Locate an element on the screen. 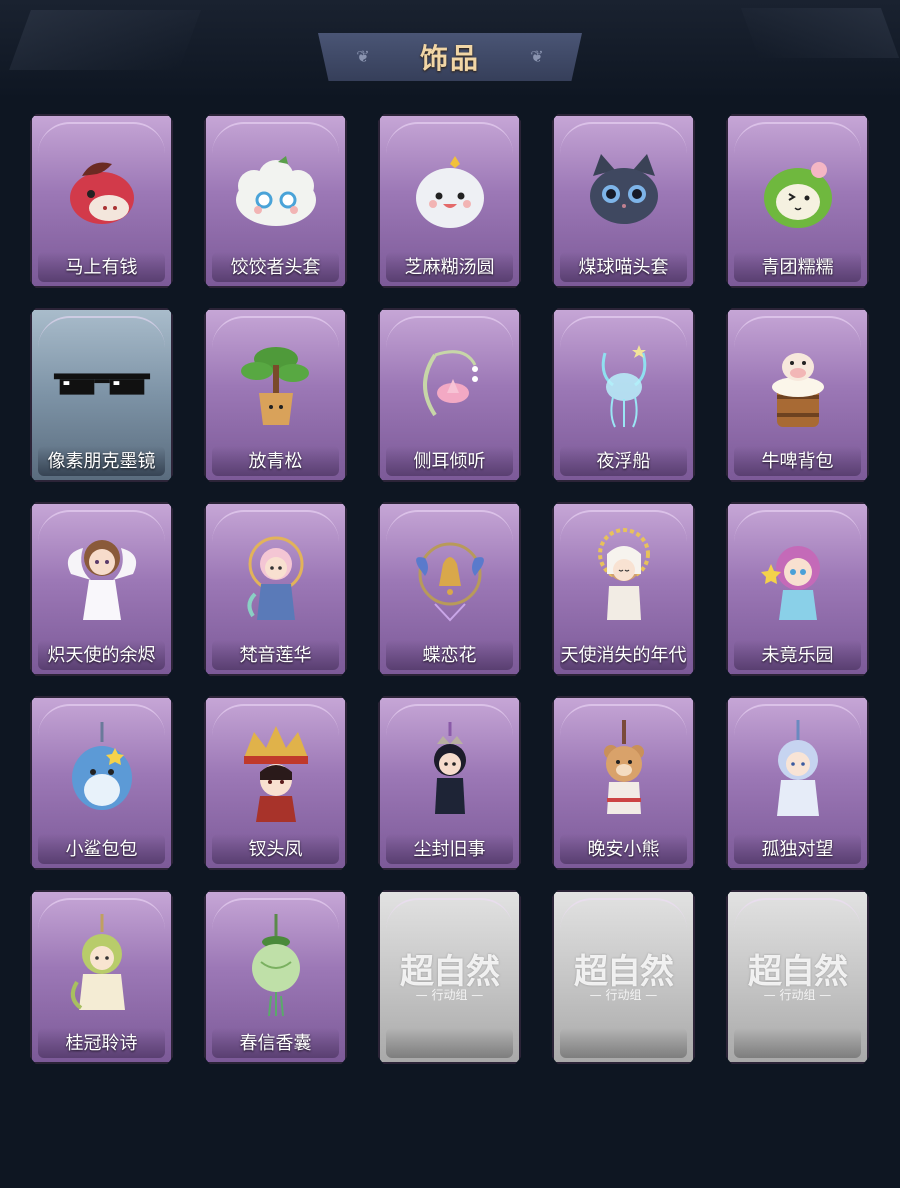 The height and width of the screenshot is (1188, 900). title-banner: ❦ 饰品 ❦ is located at coordinates (450, 57).